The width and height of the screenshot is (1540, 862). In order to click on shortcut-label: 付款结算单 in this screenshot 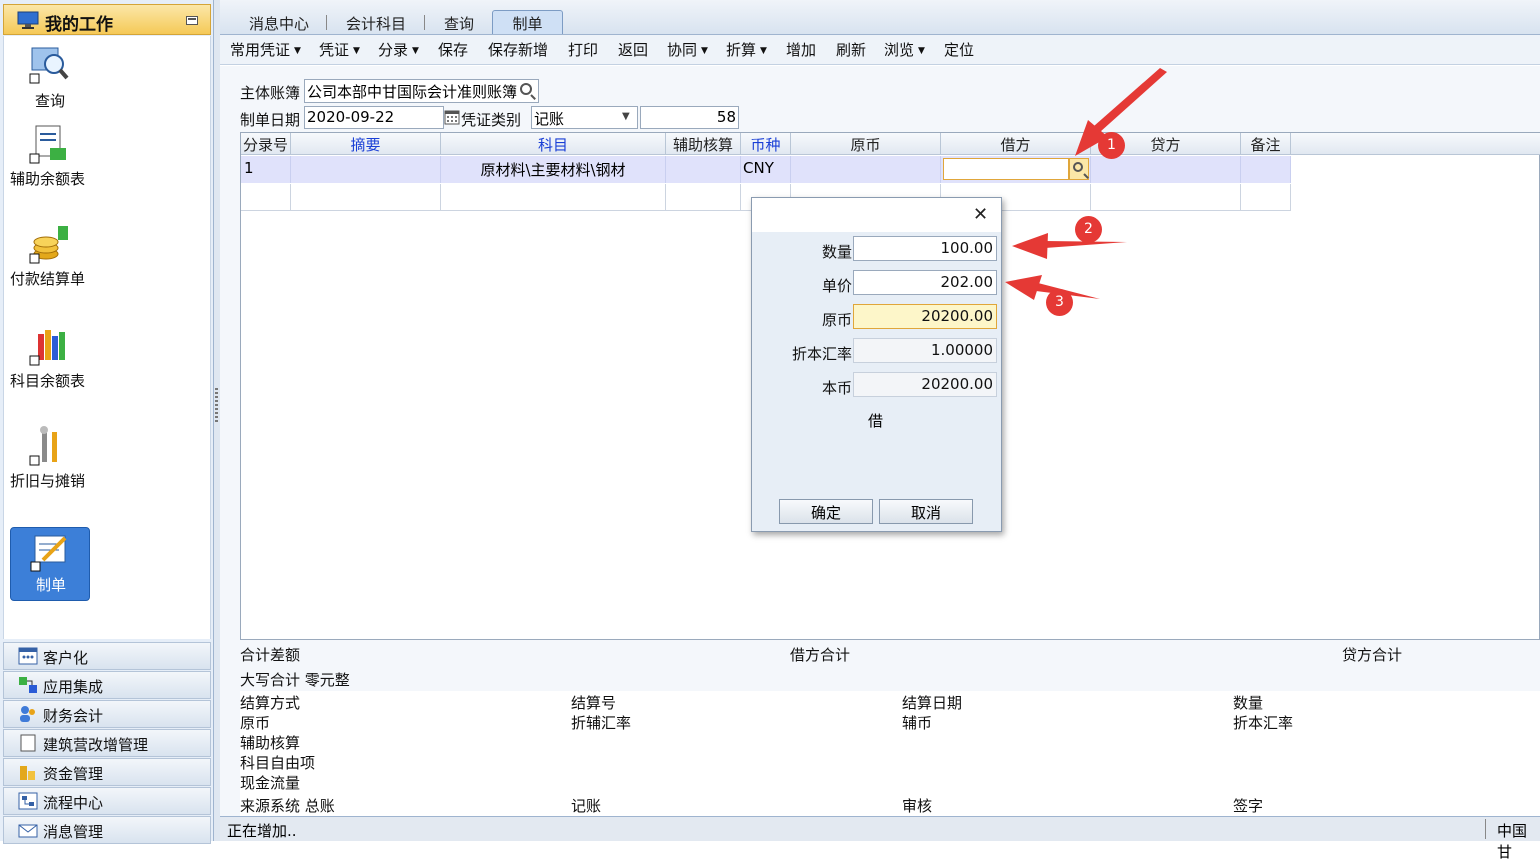, I will do `click(48, 279)`.